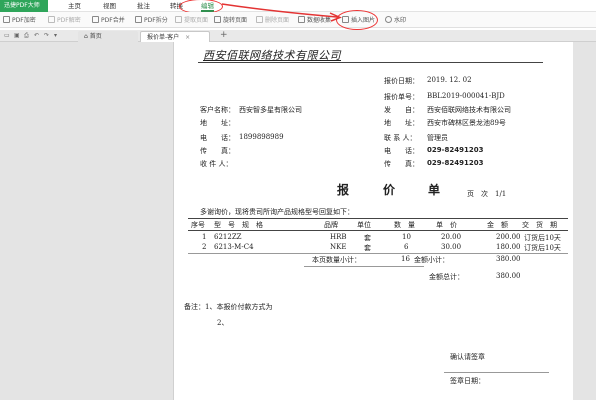 The image size is (596, 400). I want to click on tab-bar: ▭ ▣ ⎙ ↶ ↷ ▾ ⌂ 首页 报价单-客户 × +, so click(298, 36).